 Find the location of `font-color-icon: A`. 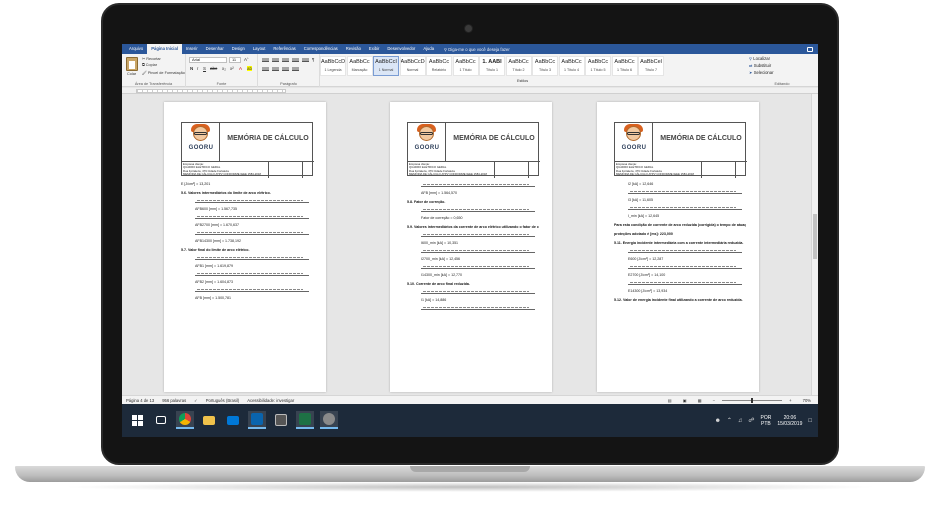

font-color-icon: A is located at coordinates (240, 68).